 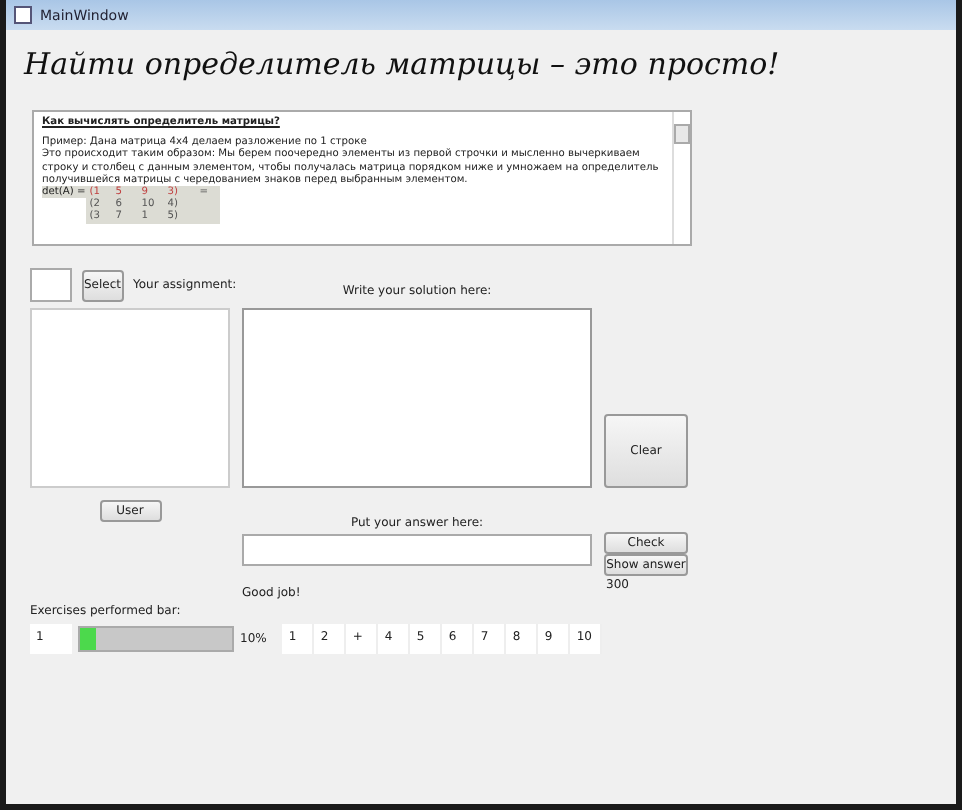 I want to click on answer-field, so click(x=417, y=550).